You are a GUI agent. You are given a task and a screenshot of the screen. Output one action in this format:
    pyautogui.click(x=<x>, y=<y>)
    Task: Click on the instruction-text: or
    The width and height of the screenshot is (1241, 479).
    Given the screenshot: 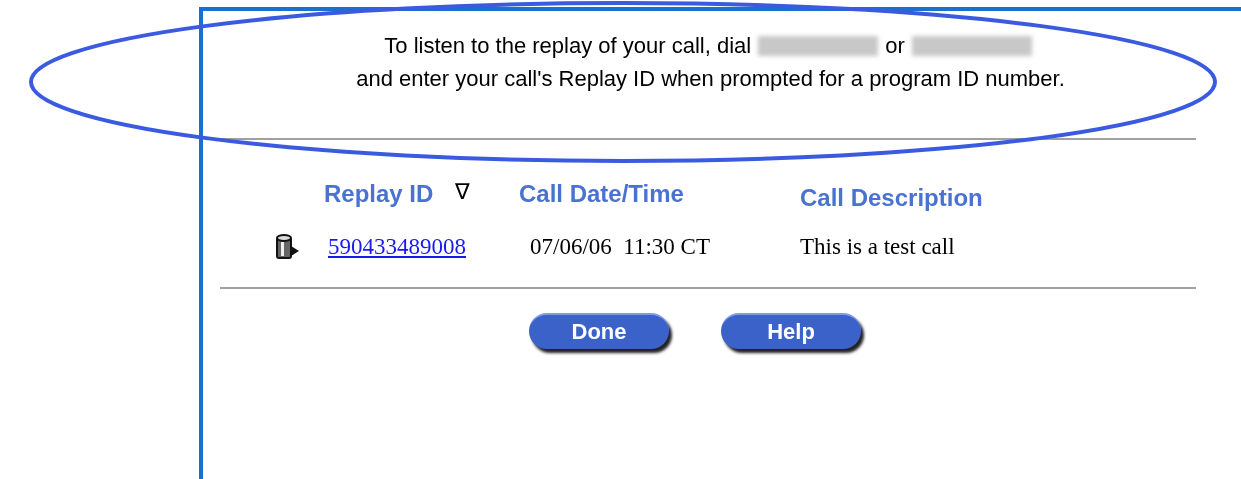 What is the action you would take?
    pyautogui.click(x=895, y=46)
    